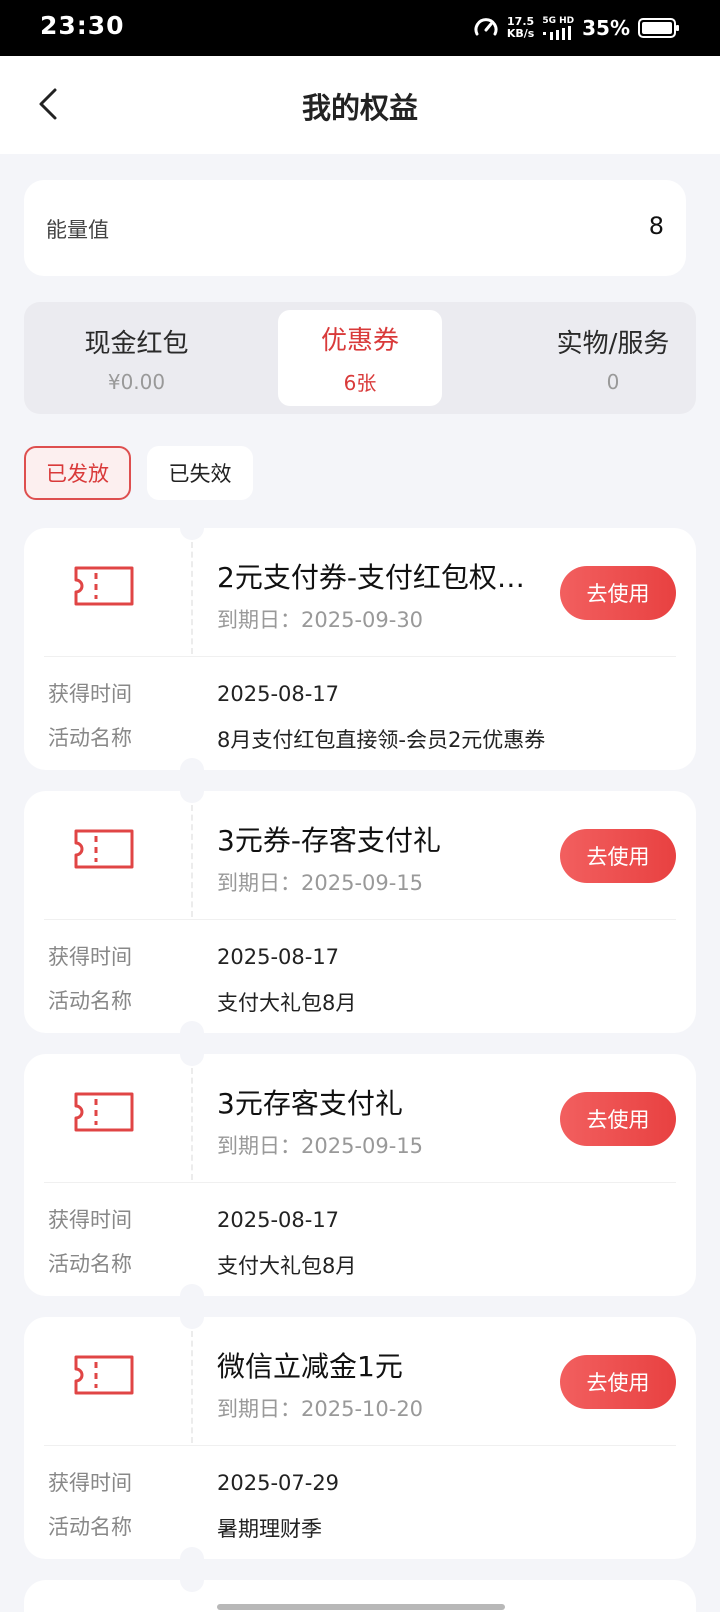 The width and height of the screenshot is (720, 1612). Describe the element at coordinates (613, 343) in the screenshot. I see `tab-title: 实物/服务` at that location.